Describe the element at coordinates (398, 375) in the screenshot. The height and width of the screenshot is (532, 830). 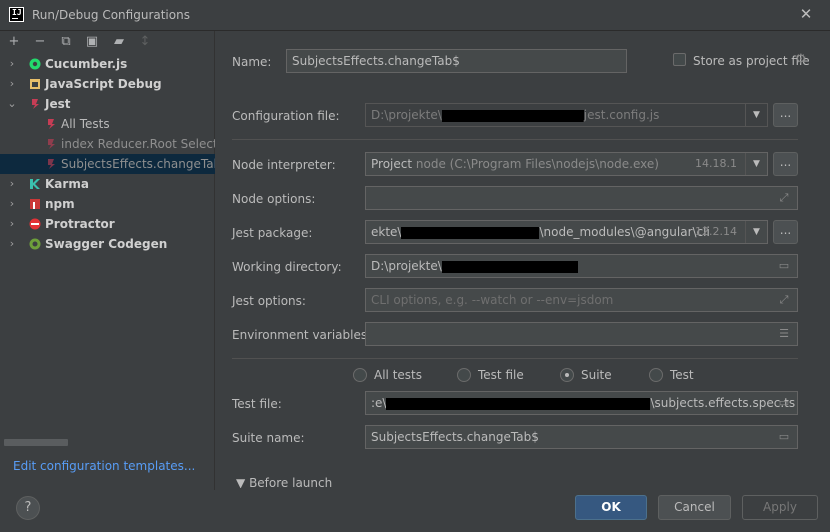
I see `radio-all-tests-label: All tests` at that location.